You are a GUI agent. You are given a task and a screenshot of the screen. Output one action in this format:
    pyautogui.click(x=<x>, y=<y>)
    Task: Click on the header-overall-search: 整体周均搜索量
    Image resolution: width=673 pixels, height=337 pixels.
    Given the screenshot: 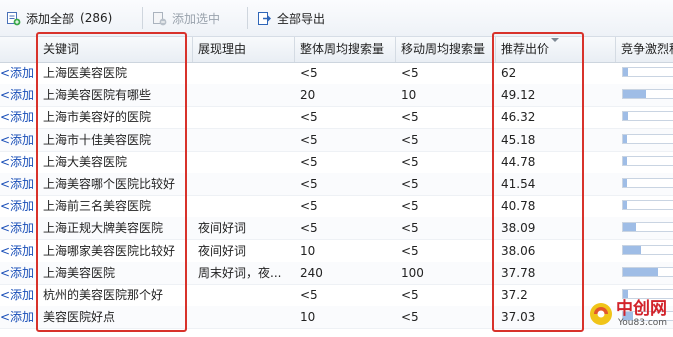 What is the action you would take?
    pyautogui.click(x=345, y=49)
    